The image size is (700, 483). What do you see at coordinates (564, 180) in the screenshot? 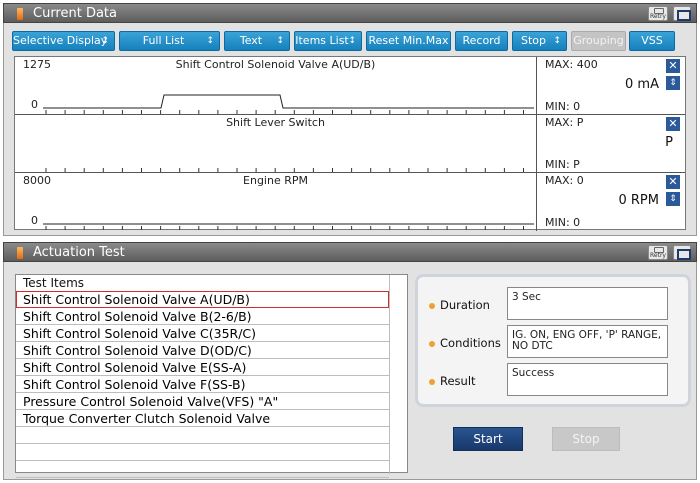
I see `graph-max-value: MAX: 0` at bounding box center [564, 180].